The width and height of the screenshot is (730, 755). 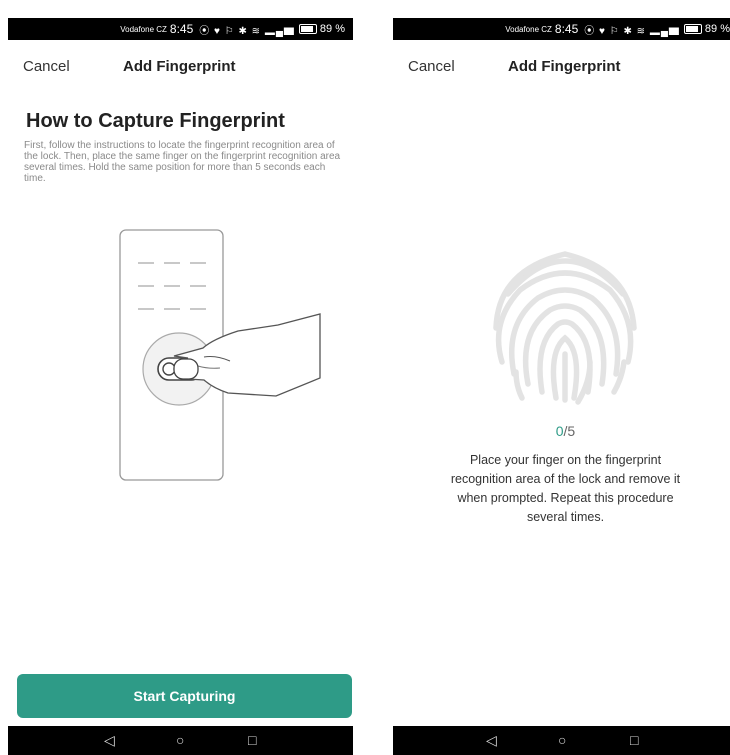 I want to click on door-lock-illustration, so click(x=220, y=355).